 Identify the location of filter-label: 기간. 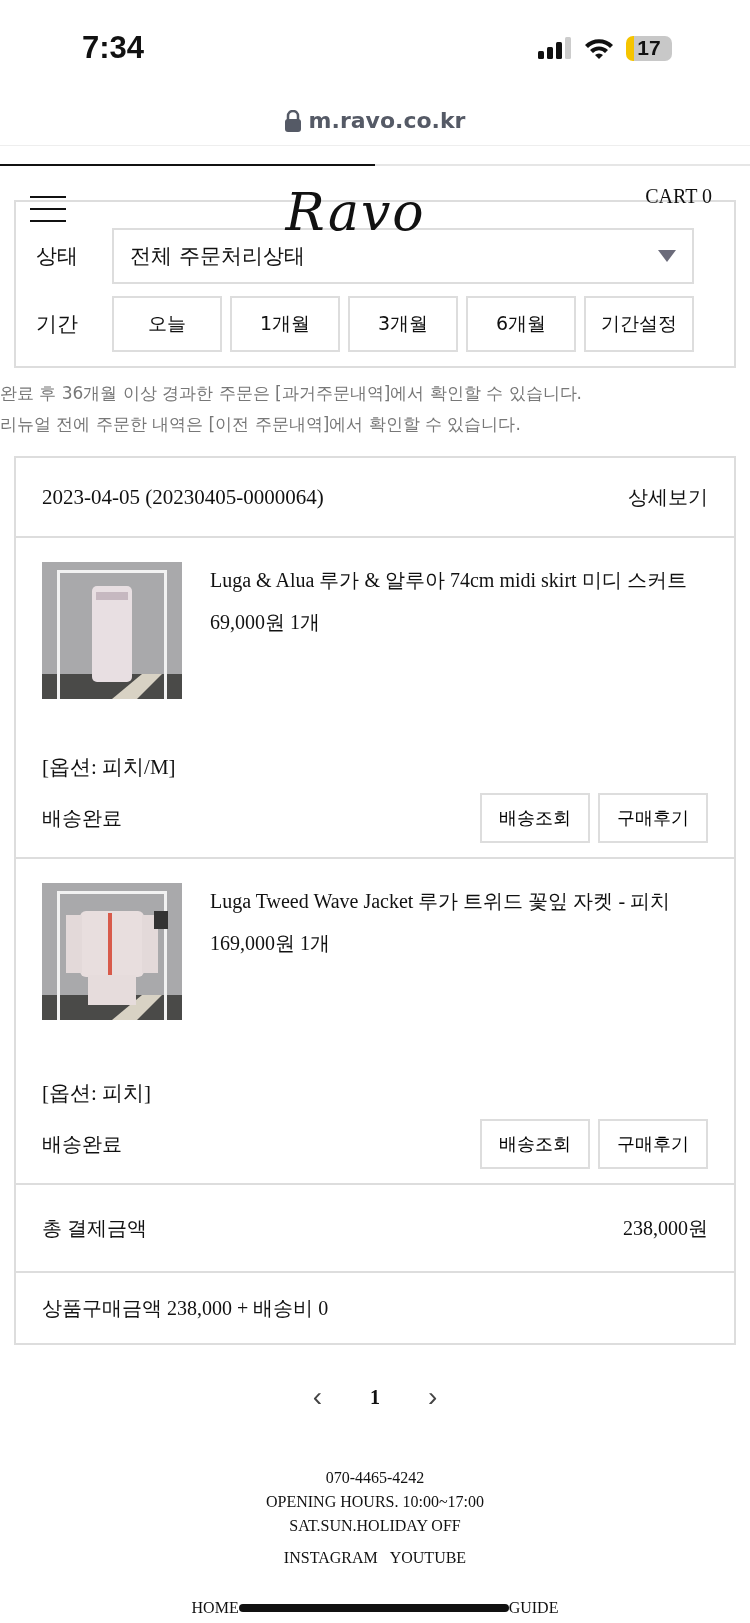
(57, 324).